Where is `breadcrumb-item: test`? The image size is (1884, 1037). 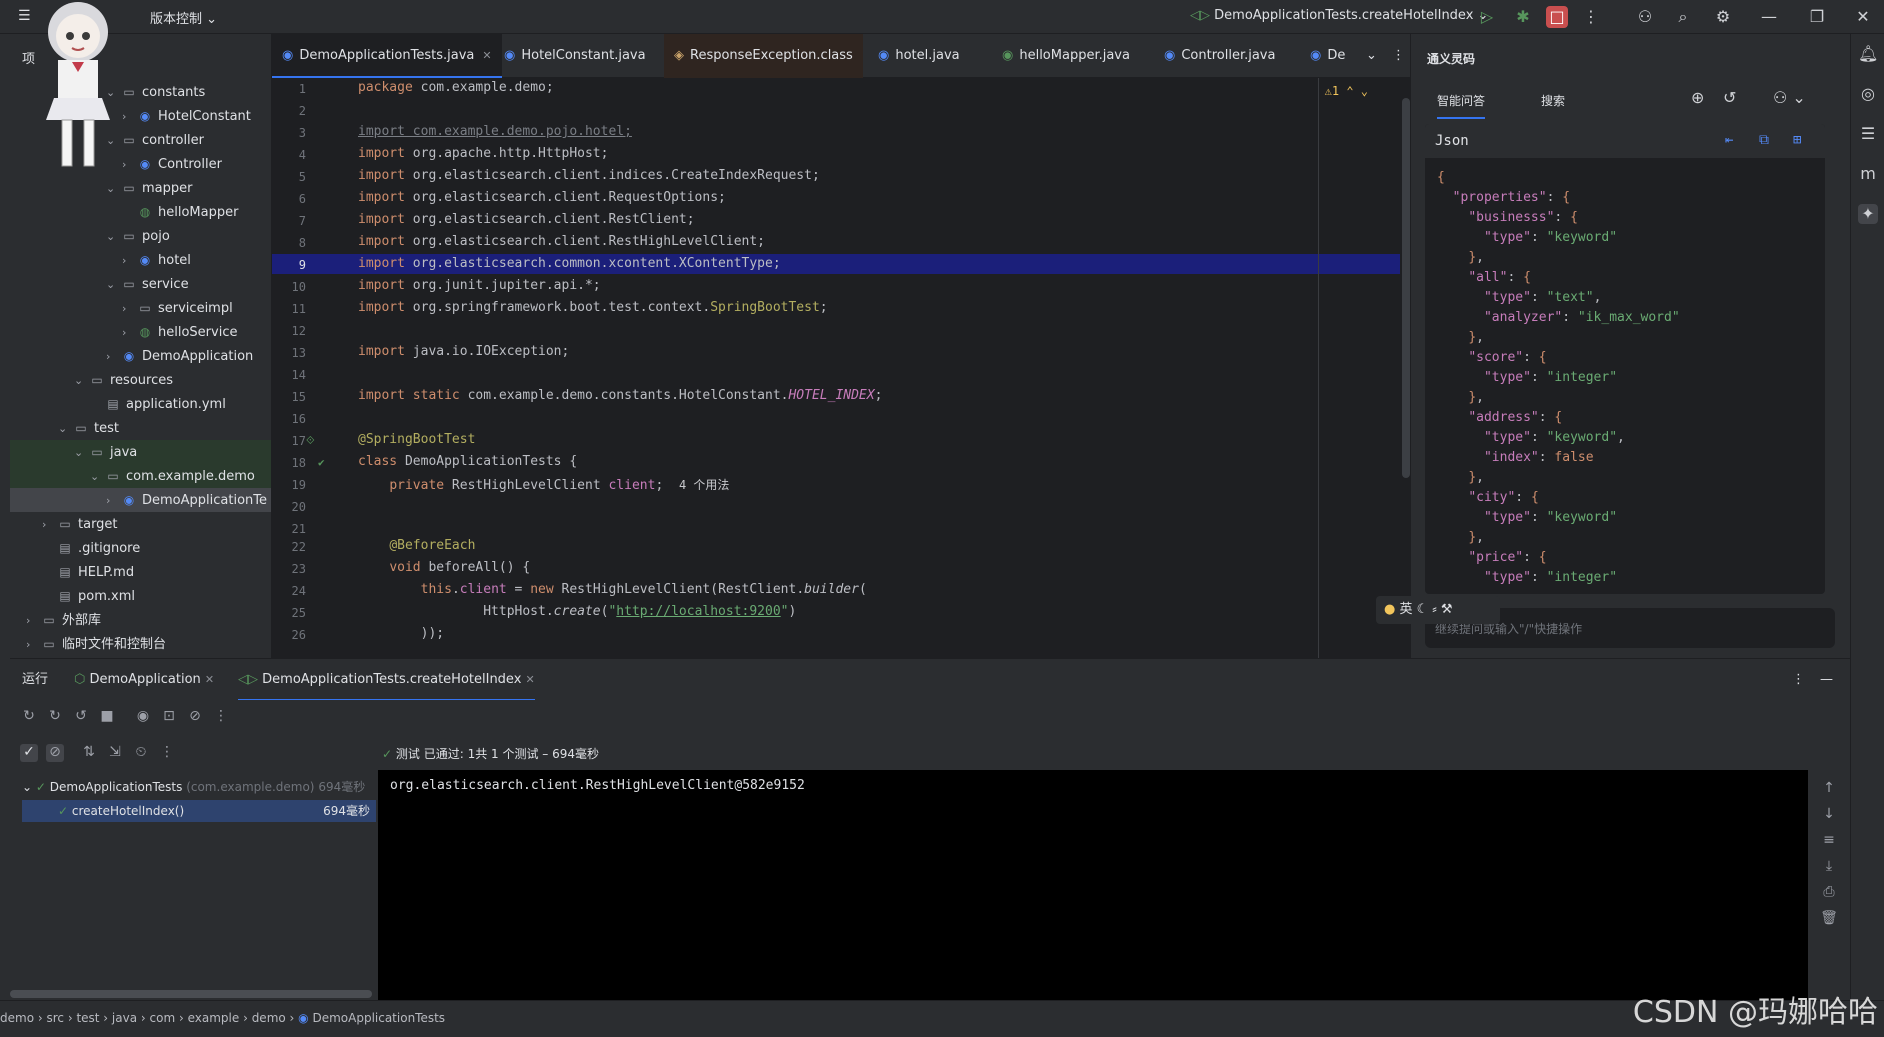
breadcrumb-item: test is located at coordinates (87, 1018).